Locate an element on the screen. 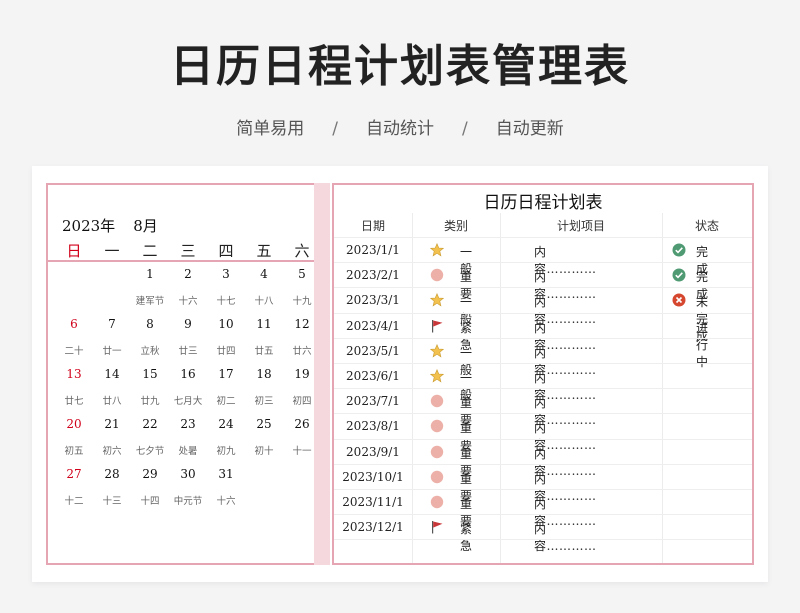 This screenshot has width=800, height=613. weekday-header: 日一二三四五六 is located at coordinates (181, 250).